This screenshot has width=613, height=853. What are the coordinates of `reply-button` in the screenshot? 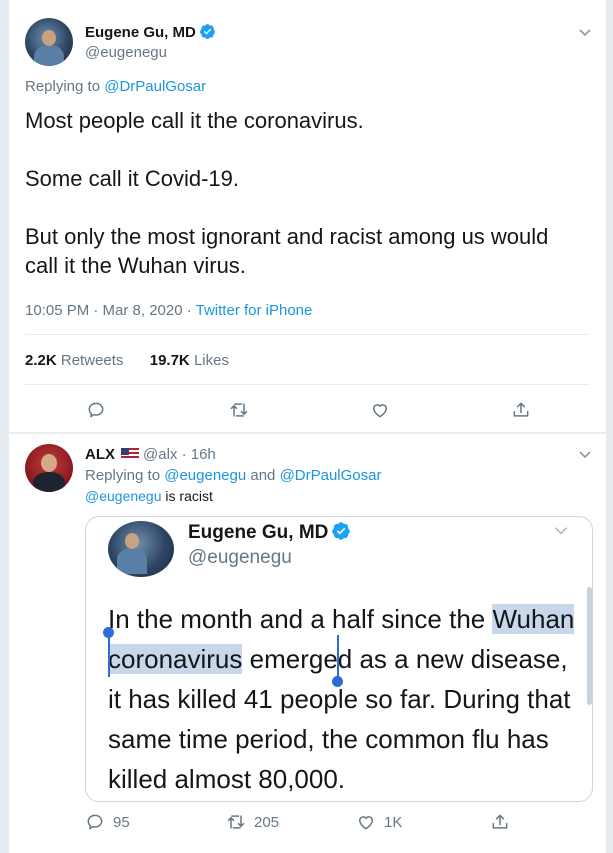 It's located at (96, 410).